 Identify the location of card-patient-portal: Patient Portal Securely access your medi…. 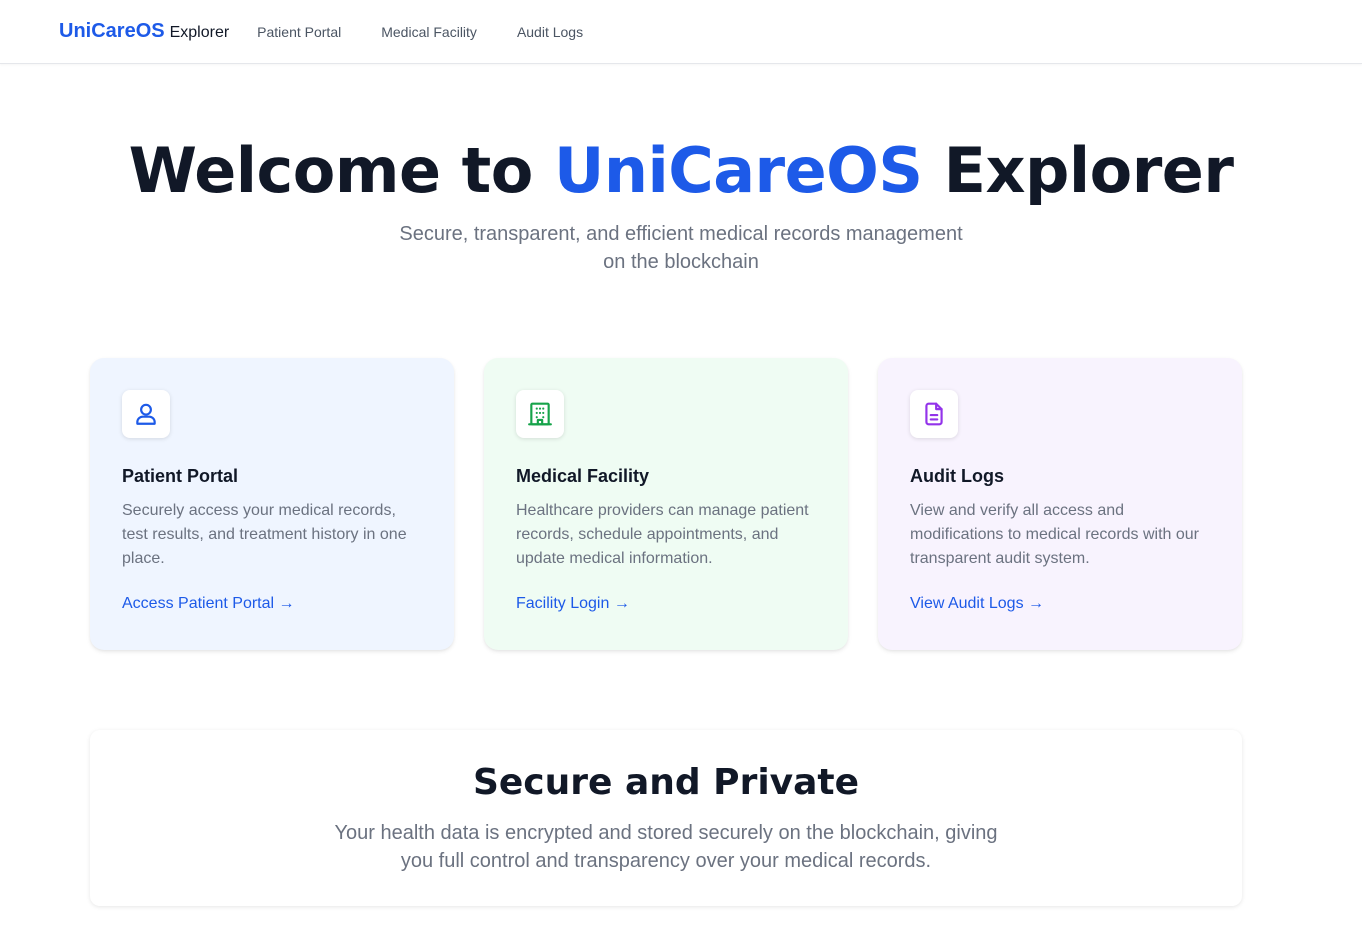
(272, 504).